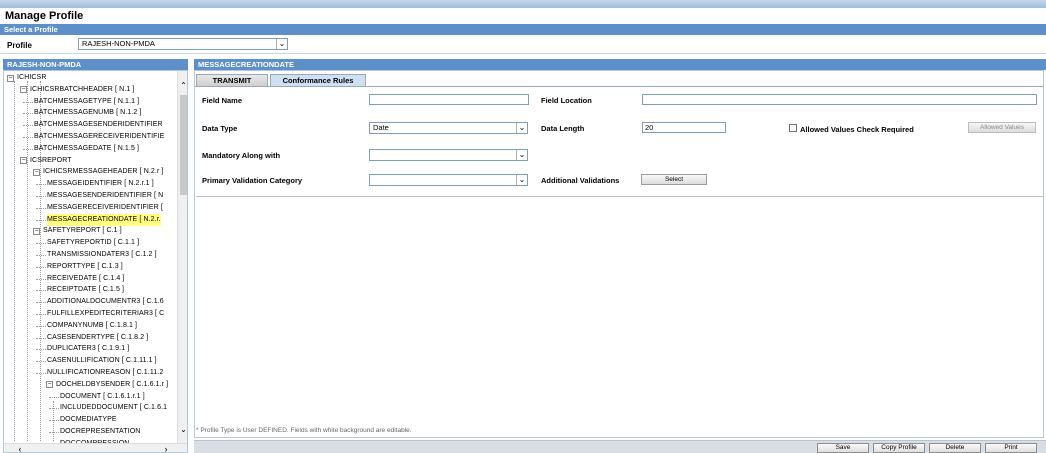  What do you see at coordinates (955, 448) in the screenshot?
I see `delete-button: Delete` at bounding box center [955, 448].